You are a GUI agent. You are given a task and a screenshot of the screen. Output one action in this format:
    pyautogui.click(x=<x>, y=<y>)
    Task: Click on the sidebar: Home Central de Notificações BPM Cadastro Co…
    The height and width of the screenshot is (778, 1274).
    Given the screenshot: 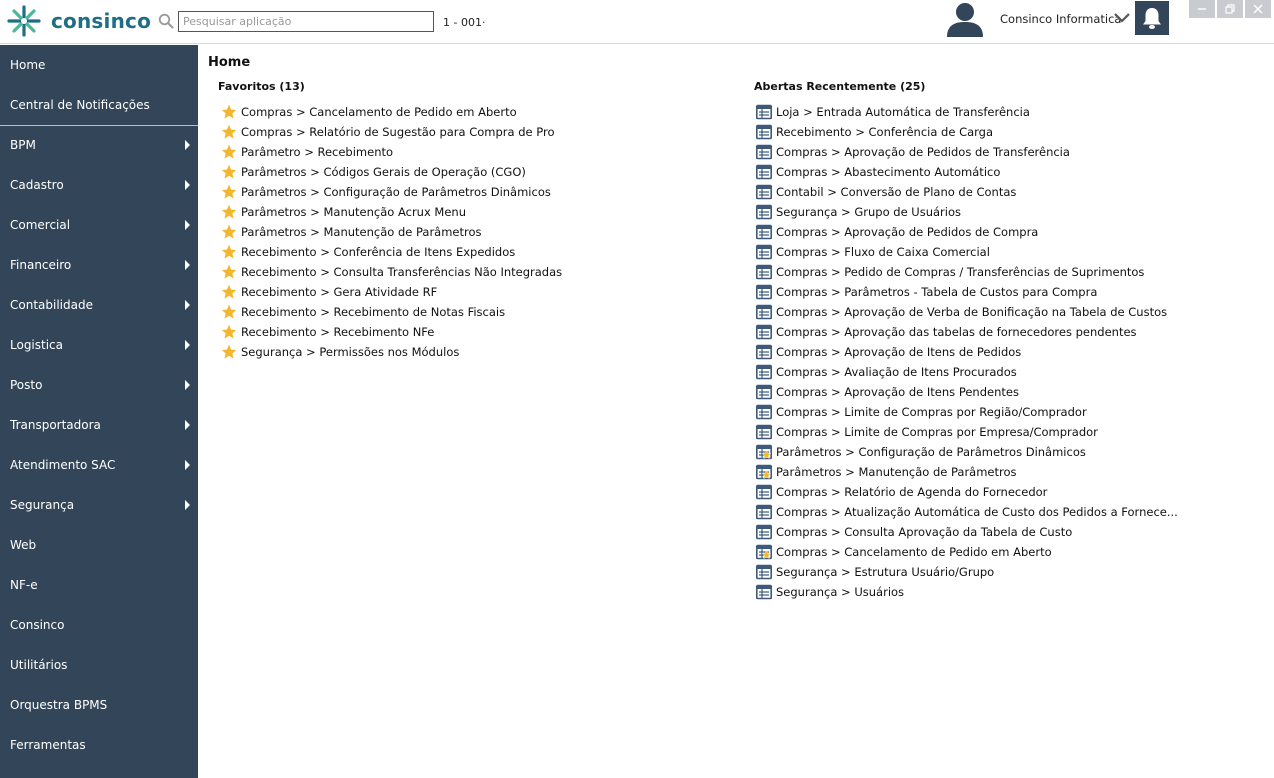 What is the action you would take?
    pyautogui.click(x=99, y=411)
    